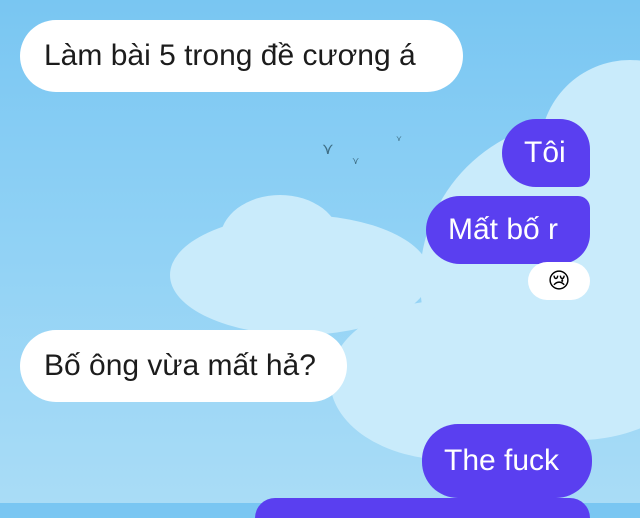 Image resolution: width=640 pixels, height=518 pixels. I want to click on message-bubble-outgoing: Mất bố r, so click(508, 230).